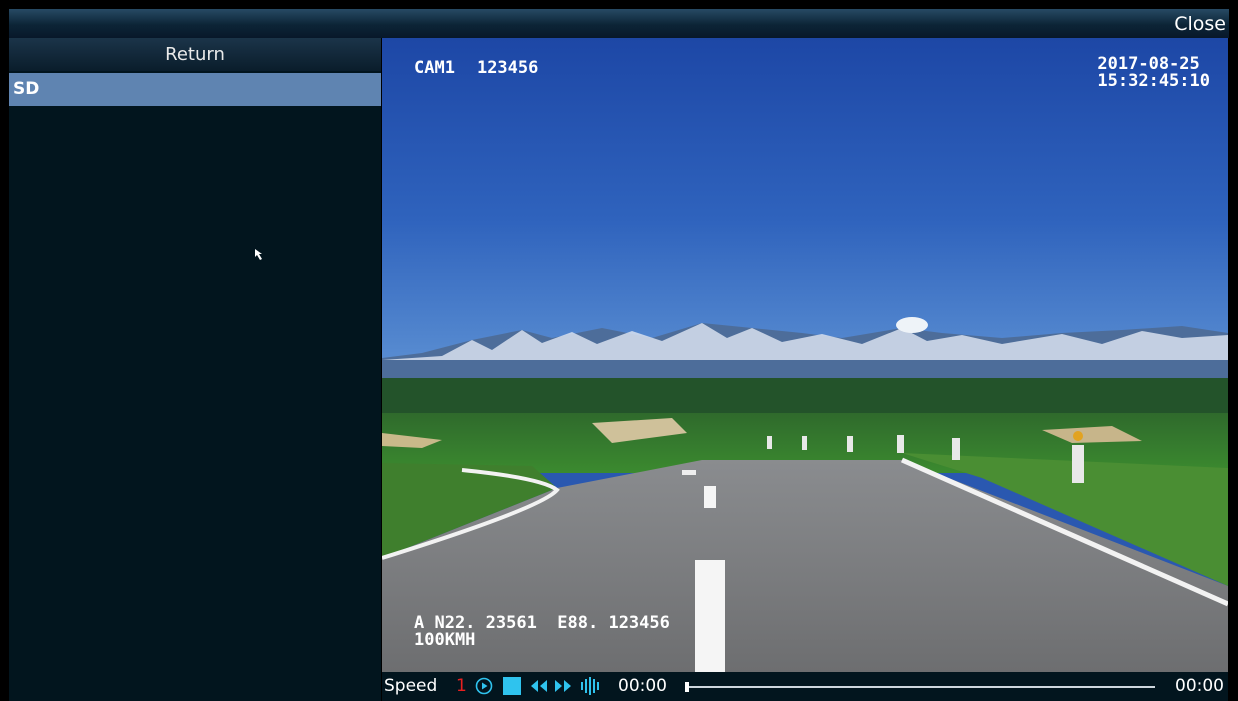 This screenshot has height=701, width=1238. What do you see at coordinates (619, 23) in the screenshot?
I see `title-bar: Close` at bounding box center [619, 23].